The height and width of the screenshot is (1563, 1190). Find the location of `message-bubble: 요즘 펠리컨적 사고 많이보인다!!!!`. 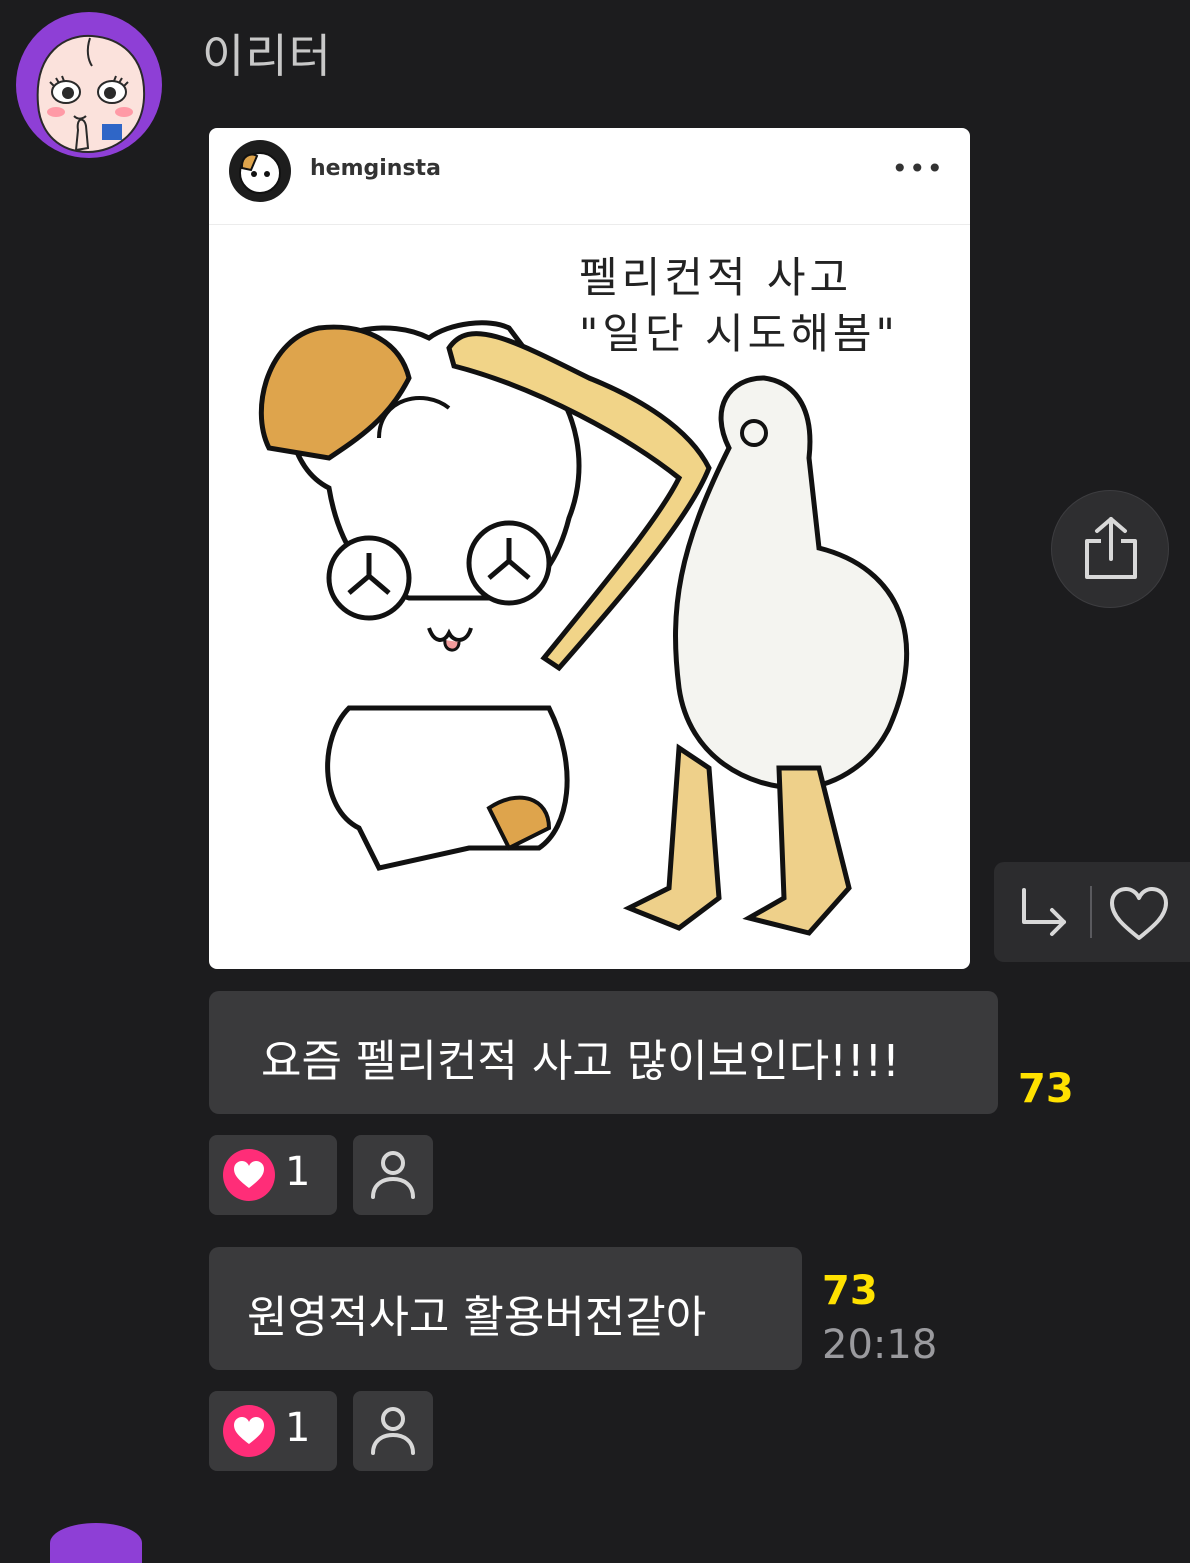

message-bubble: 요즘 펠리컨적 사고 많이보인다!!!! is located at coordinates (603, 1052).